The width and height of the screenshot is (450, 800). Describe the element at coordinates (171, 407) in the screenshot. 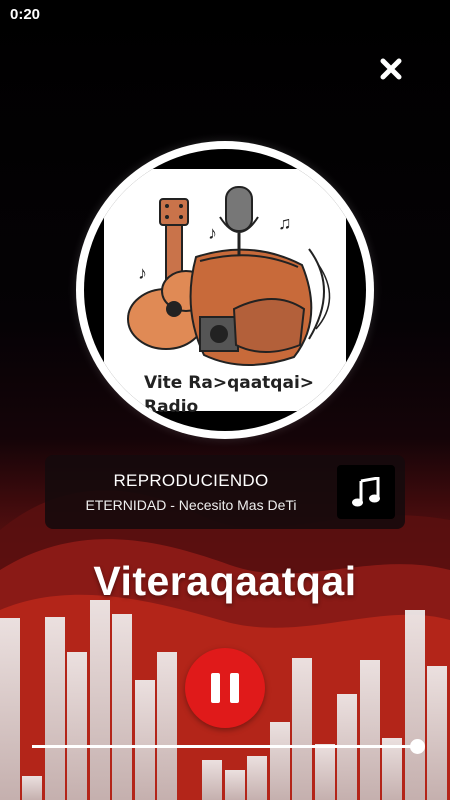

I see `logo-text-line2: Radio` at that location.